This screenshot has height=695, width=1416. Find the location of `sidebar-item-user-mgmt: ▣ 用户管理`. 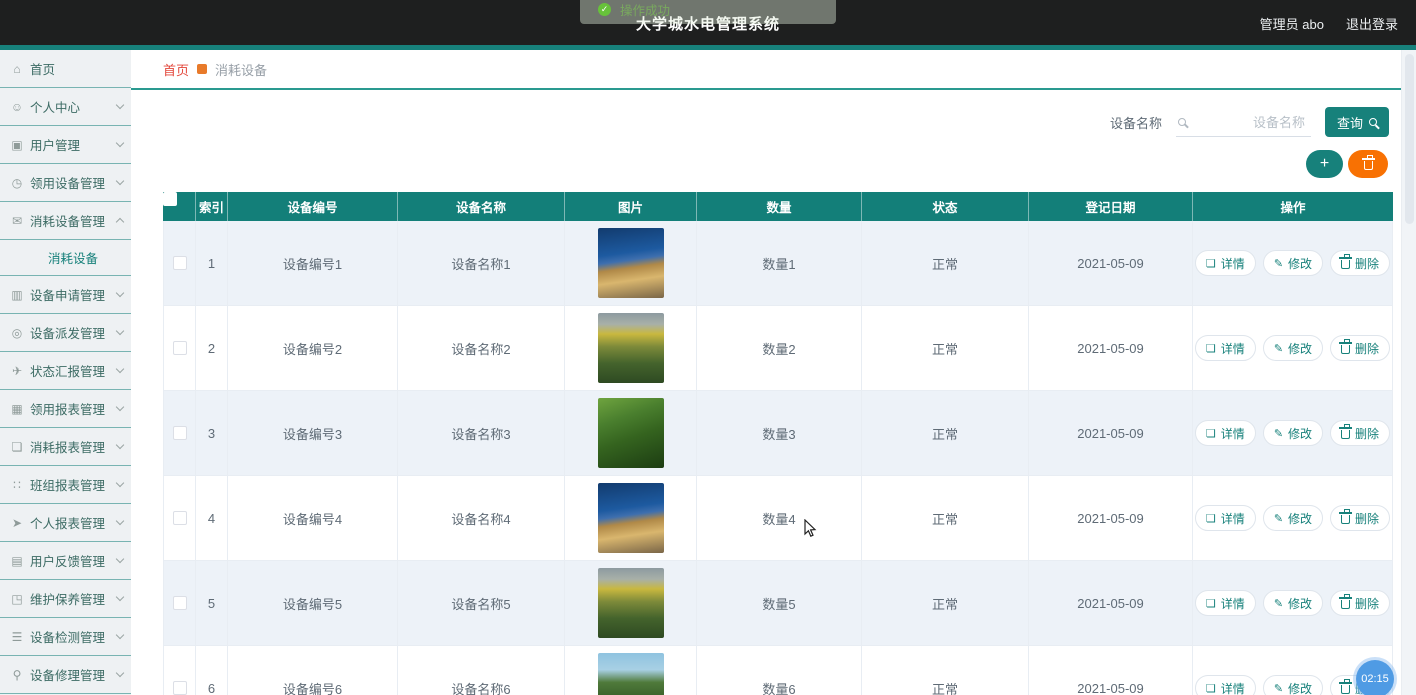

sidebar-item-user-mgmt: ▣ 用户管理 is located at coordinates (65, 145).